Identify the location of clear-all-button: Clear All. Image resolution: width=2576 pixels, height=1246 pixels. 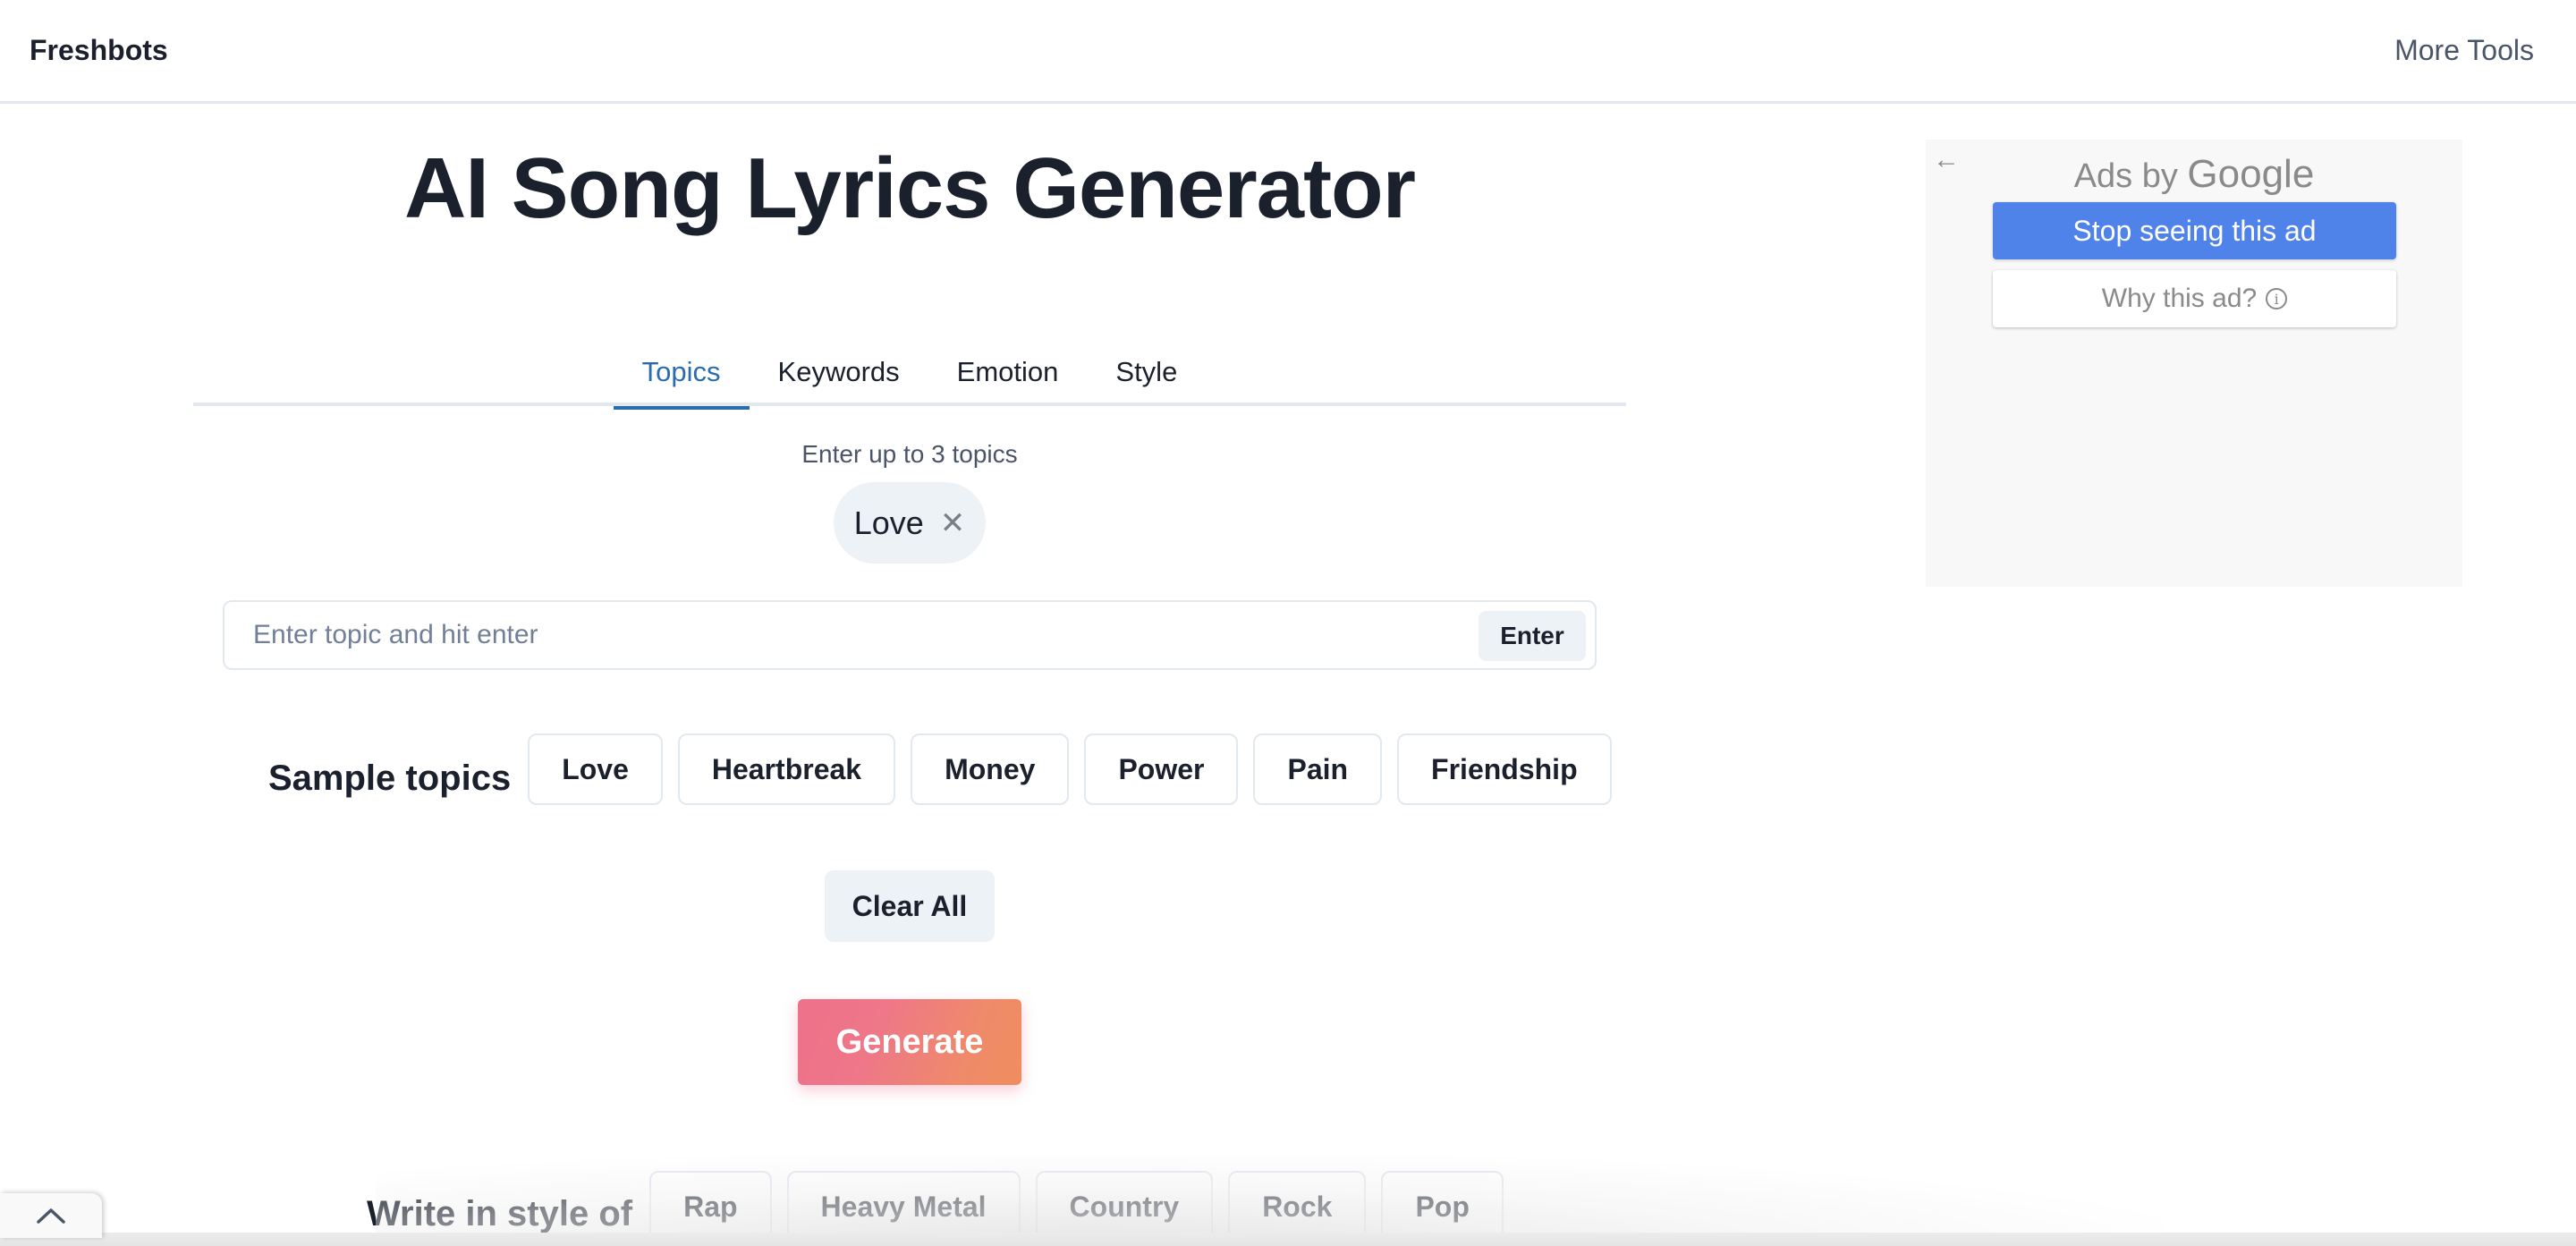
(910, 906).